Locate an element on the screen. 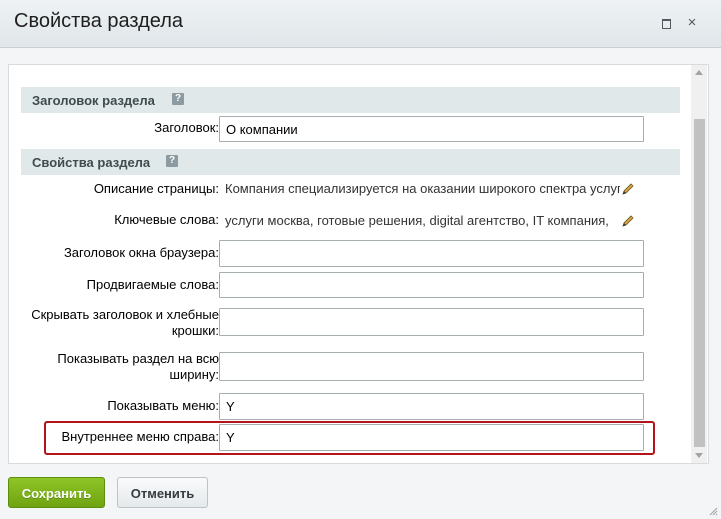 This screenshot has width=721, height=519. inner-menu-right-input is located at coordinates (431, 437).